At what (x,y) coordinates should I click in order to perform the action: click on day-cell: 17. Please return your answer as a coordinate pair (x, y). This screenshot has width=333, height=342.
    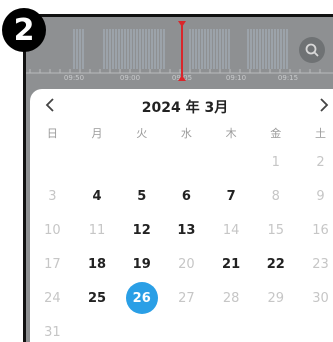
    Looking at the image, I should click on (52, 264).